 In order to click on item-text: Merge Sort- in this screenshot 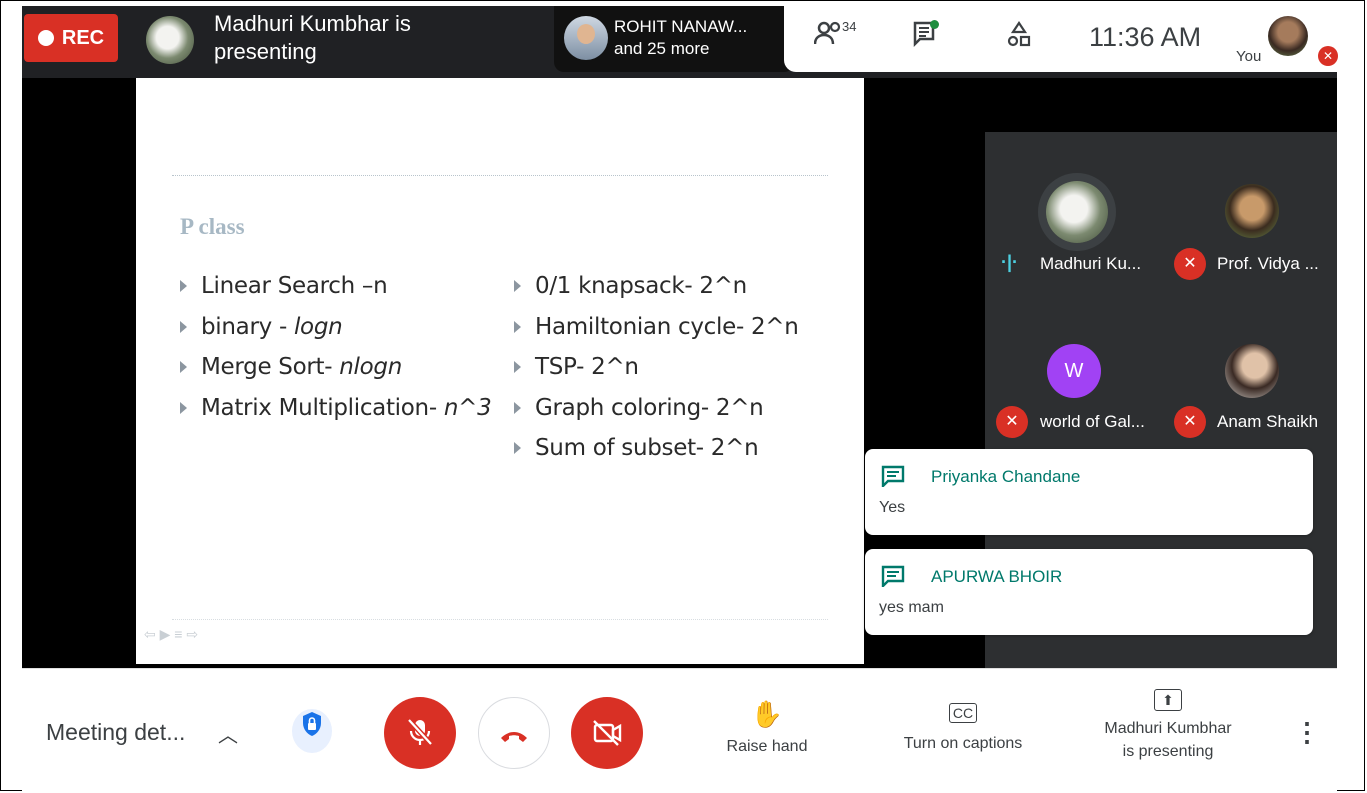, I will do `click(267, 367)`.